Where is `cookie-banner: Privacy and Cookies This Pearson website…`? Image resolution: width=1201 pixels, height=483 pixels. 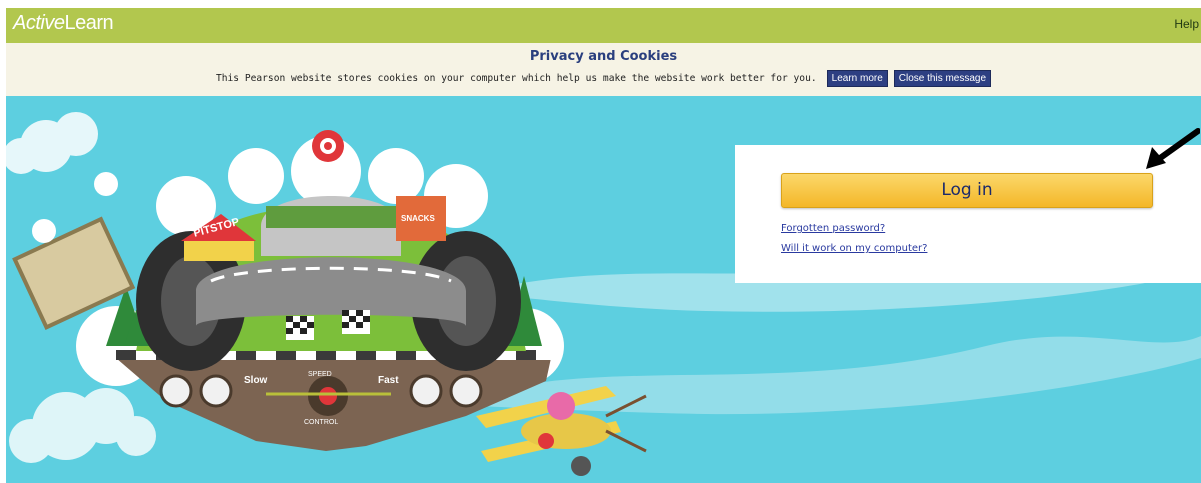
cookie-banner: Privacy and Cookies This Pearson website… is located at coordinates (603, 69).